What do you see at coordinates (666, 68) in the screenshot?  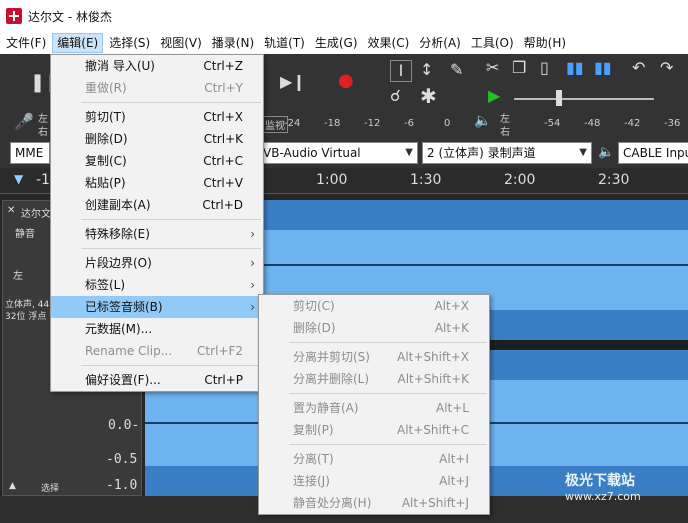 I see `redo-icon: ↷` at bounding box center [666, 68].